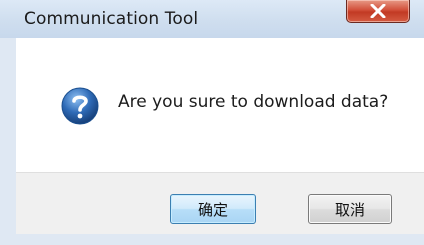  I want to click on cancel-button-label: 取消, so click(349, 209).